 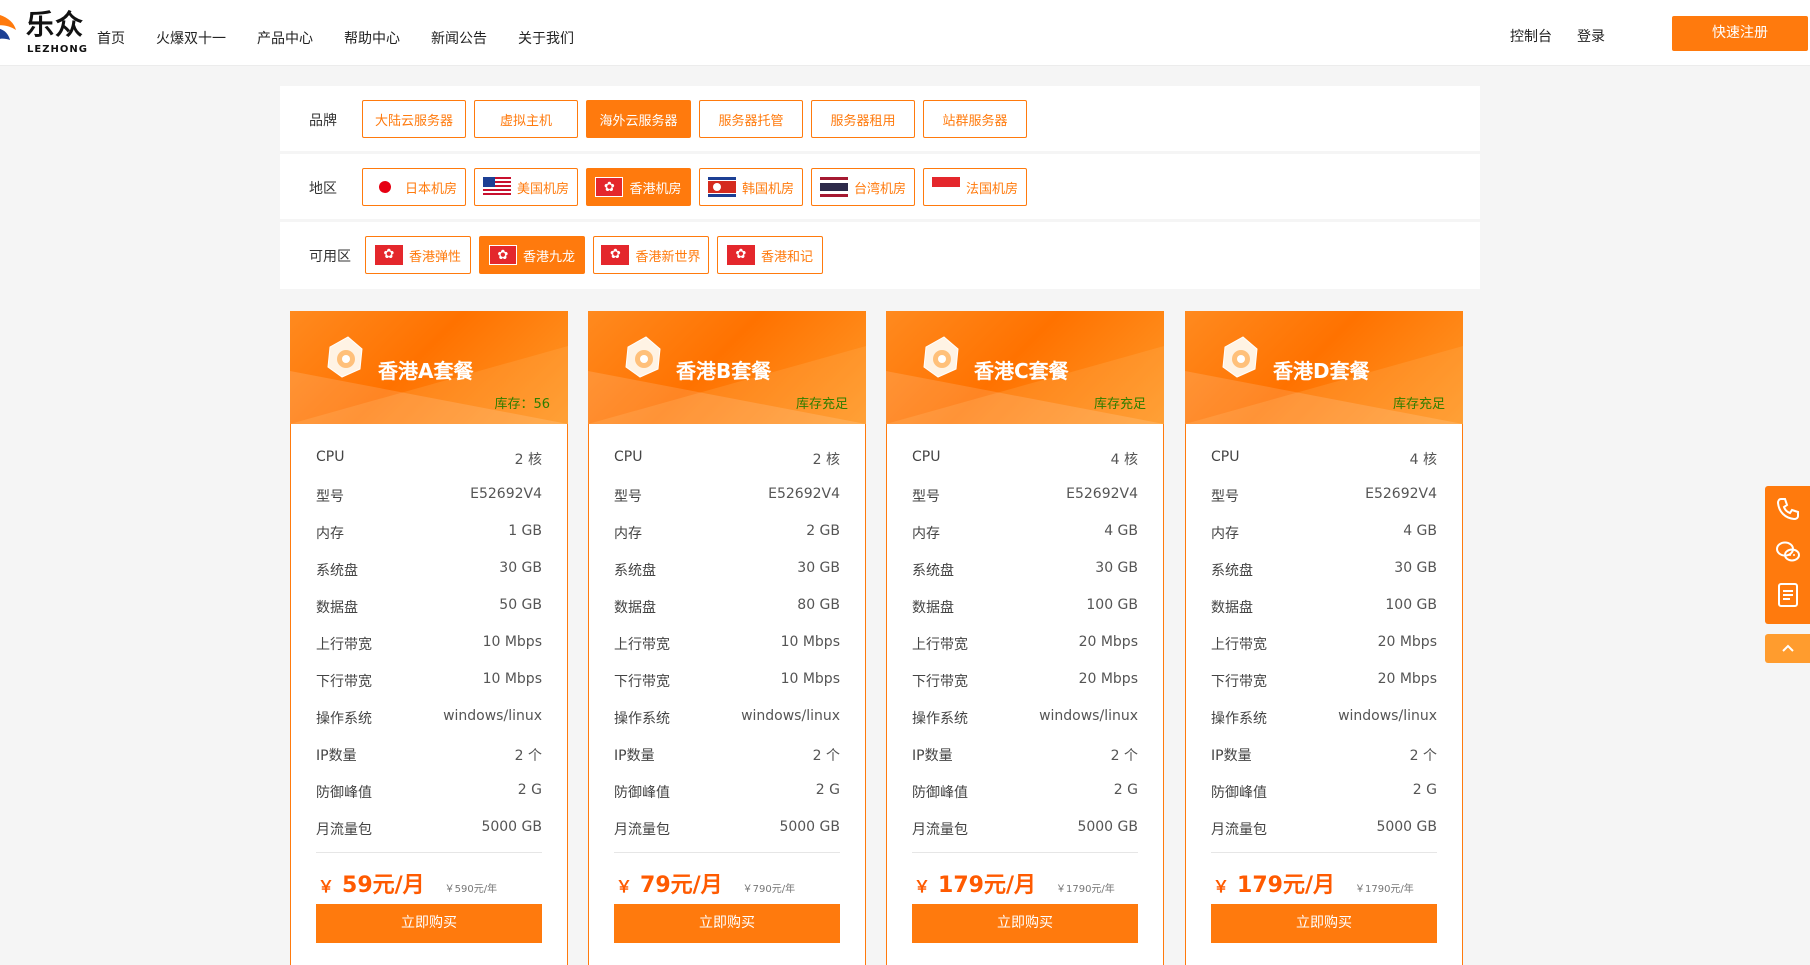 I want to click on region-option-korea: 韩国机房, so click(x=751, y=187).